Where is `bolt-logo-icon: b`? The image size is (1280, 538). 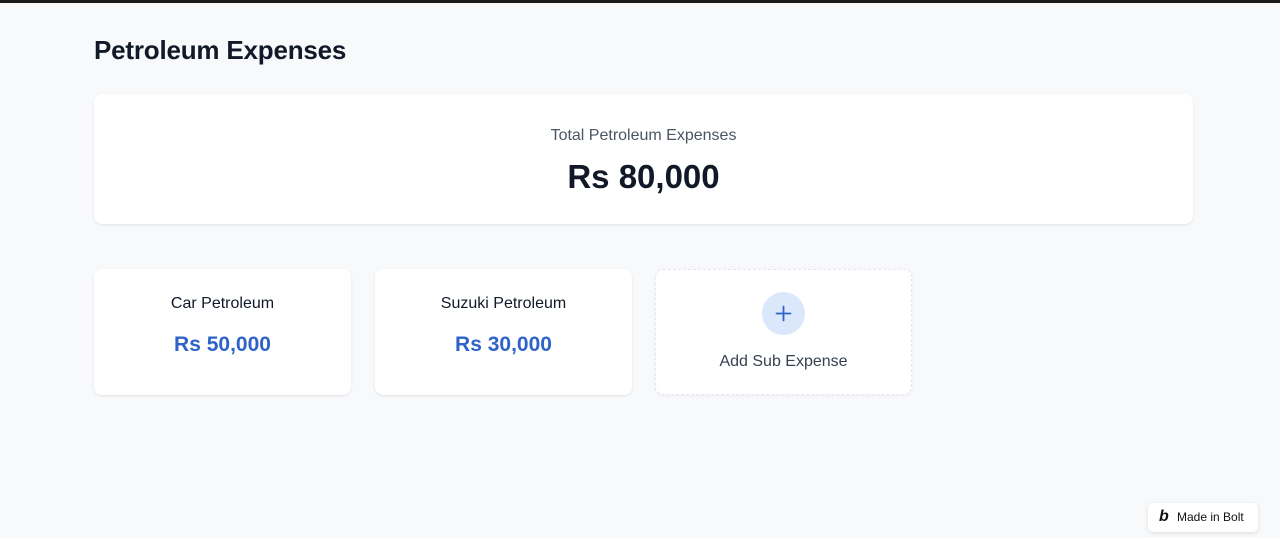
bolt-logo-icon: b is located at coordinates (1164, 516).